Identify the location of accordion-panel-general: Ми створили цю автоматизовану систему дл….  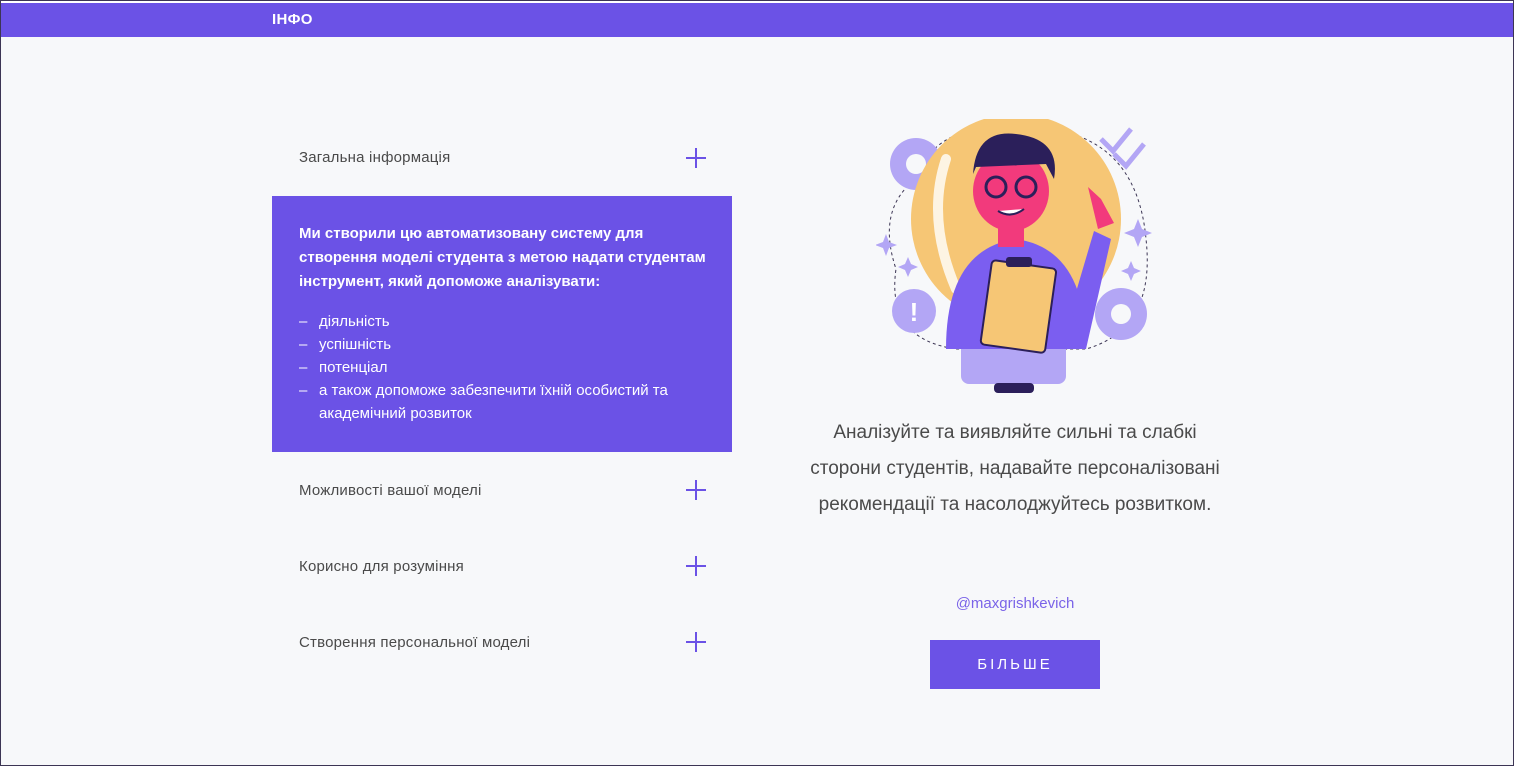
(502, 324).